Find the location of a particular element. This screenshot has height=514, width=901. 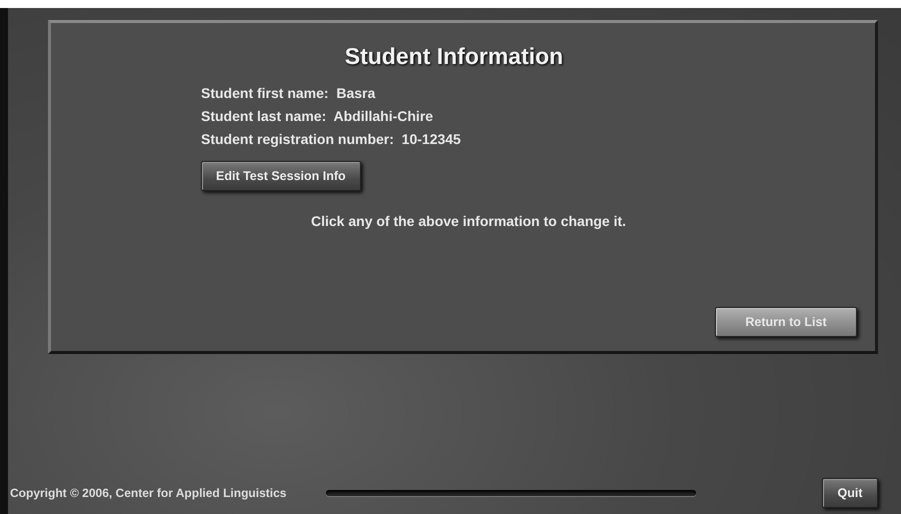

edit-session-button: Edit Test Session Info is located at coordinates (281, 176).